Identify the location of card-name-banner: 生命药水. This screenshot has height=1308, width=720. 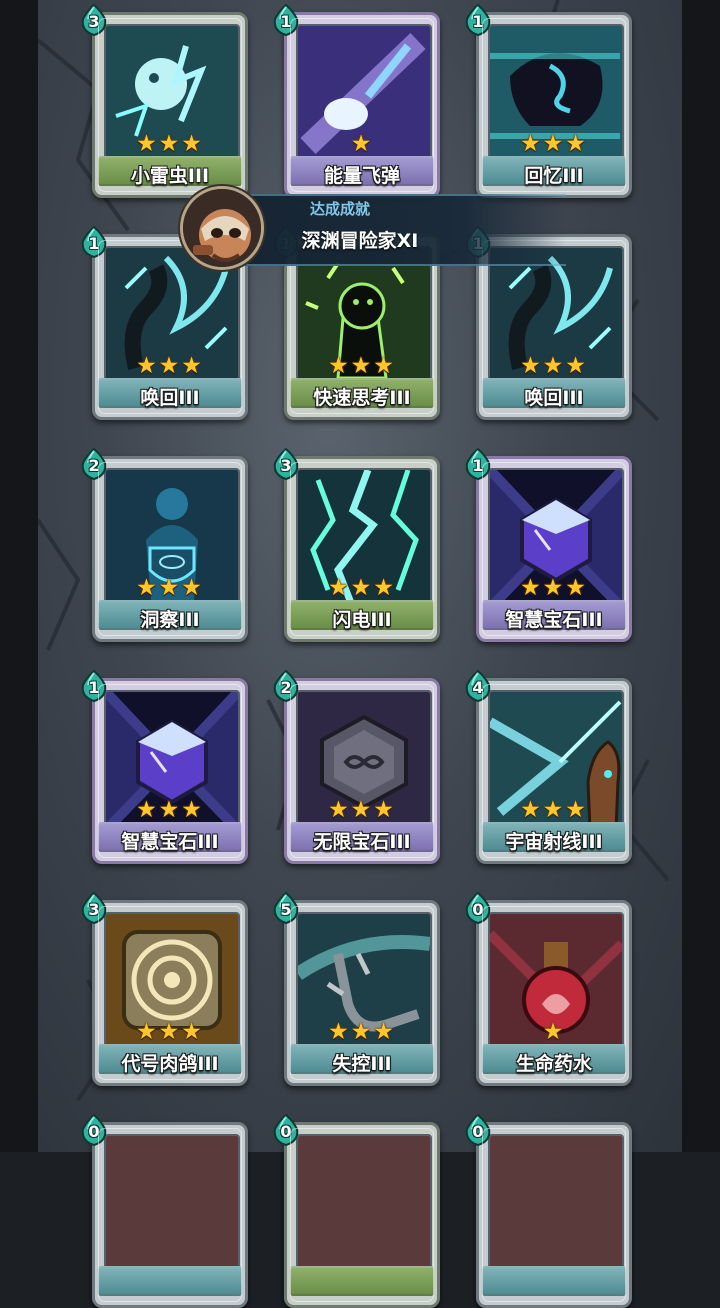
(554, 1059).